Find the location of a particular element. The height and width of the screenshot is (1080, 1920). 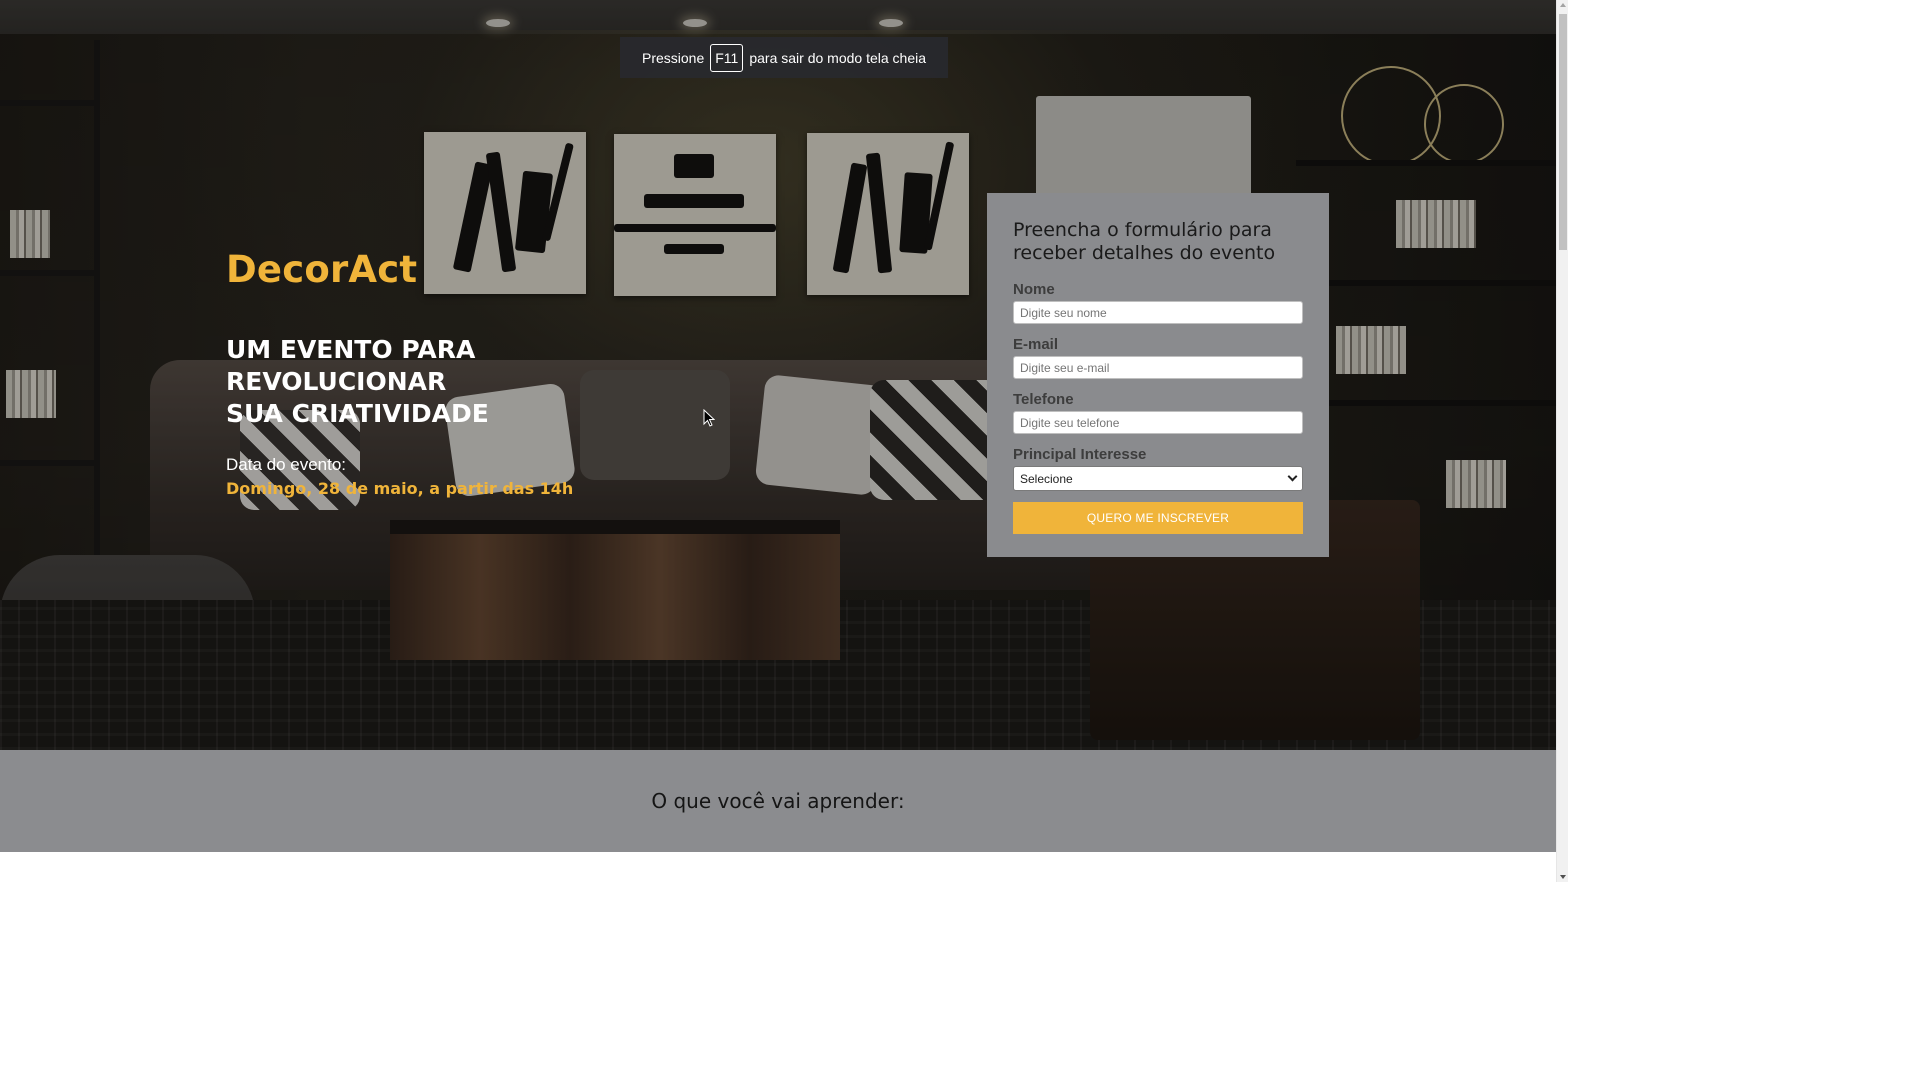

scroll-thumb is located at coordinates (1563, 132).